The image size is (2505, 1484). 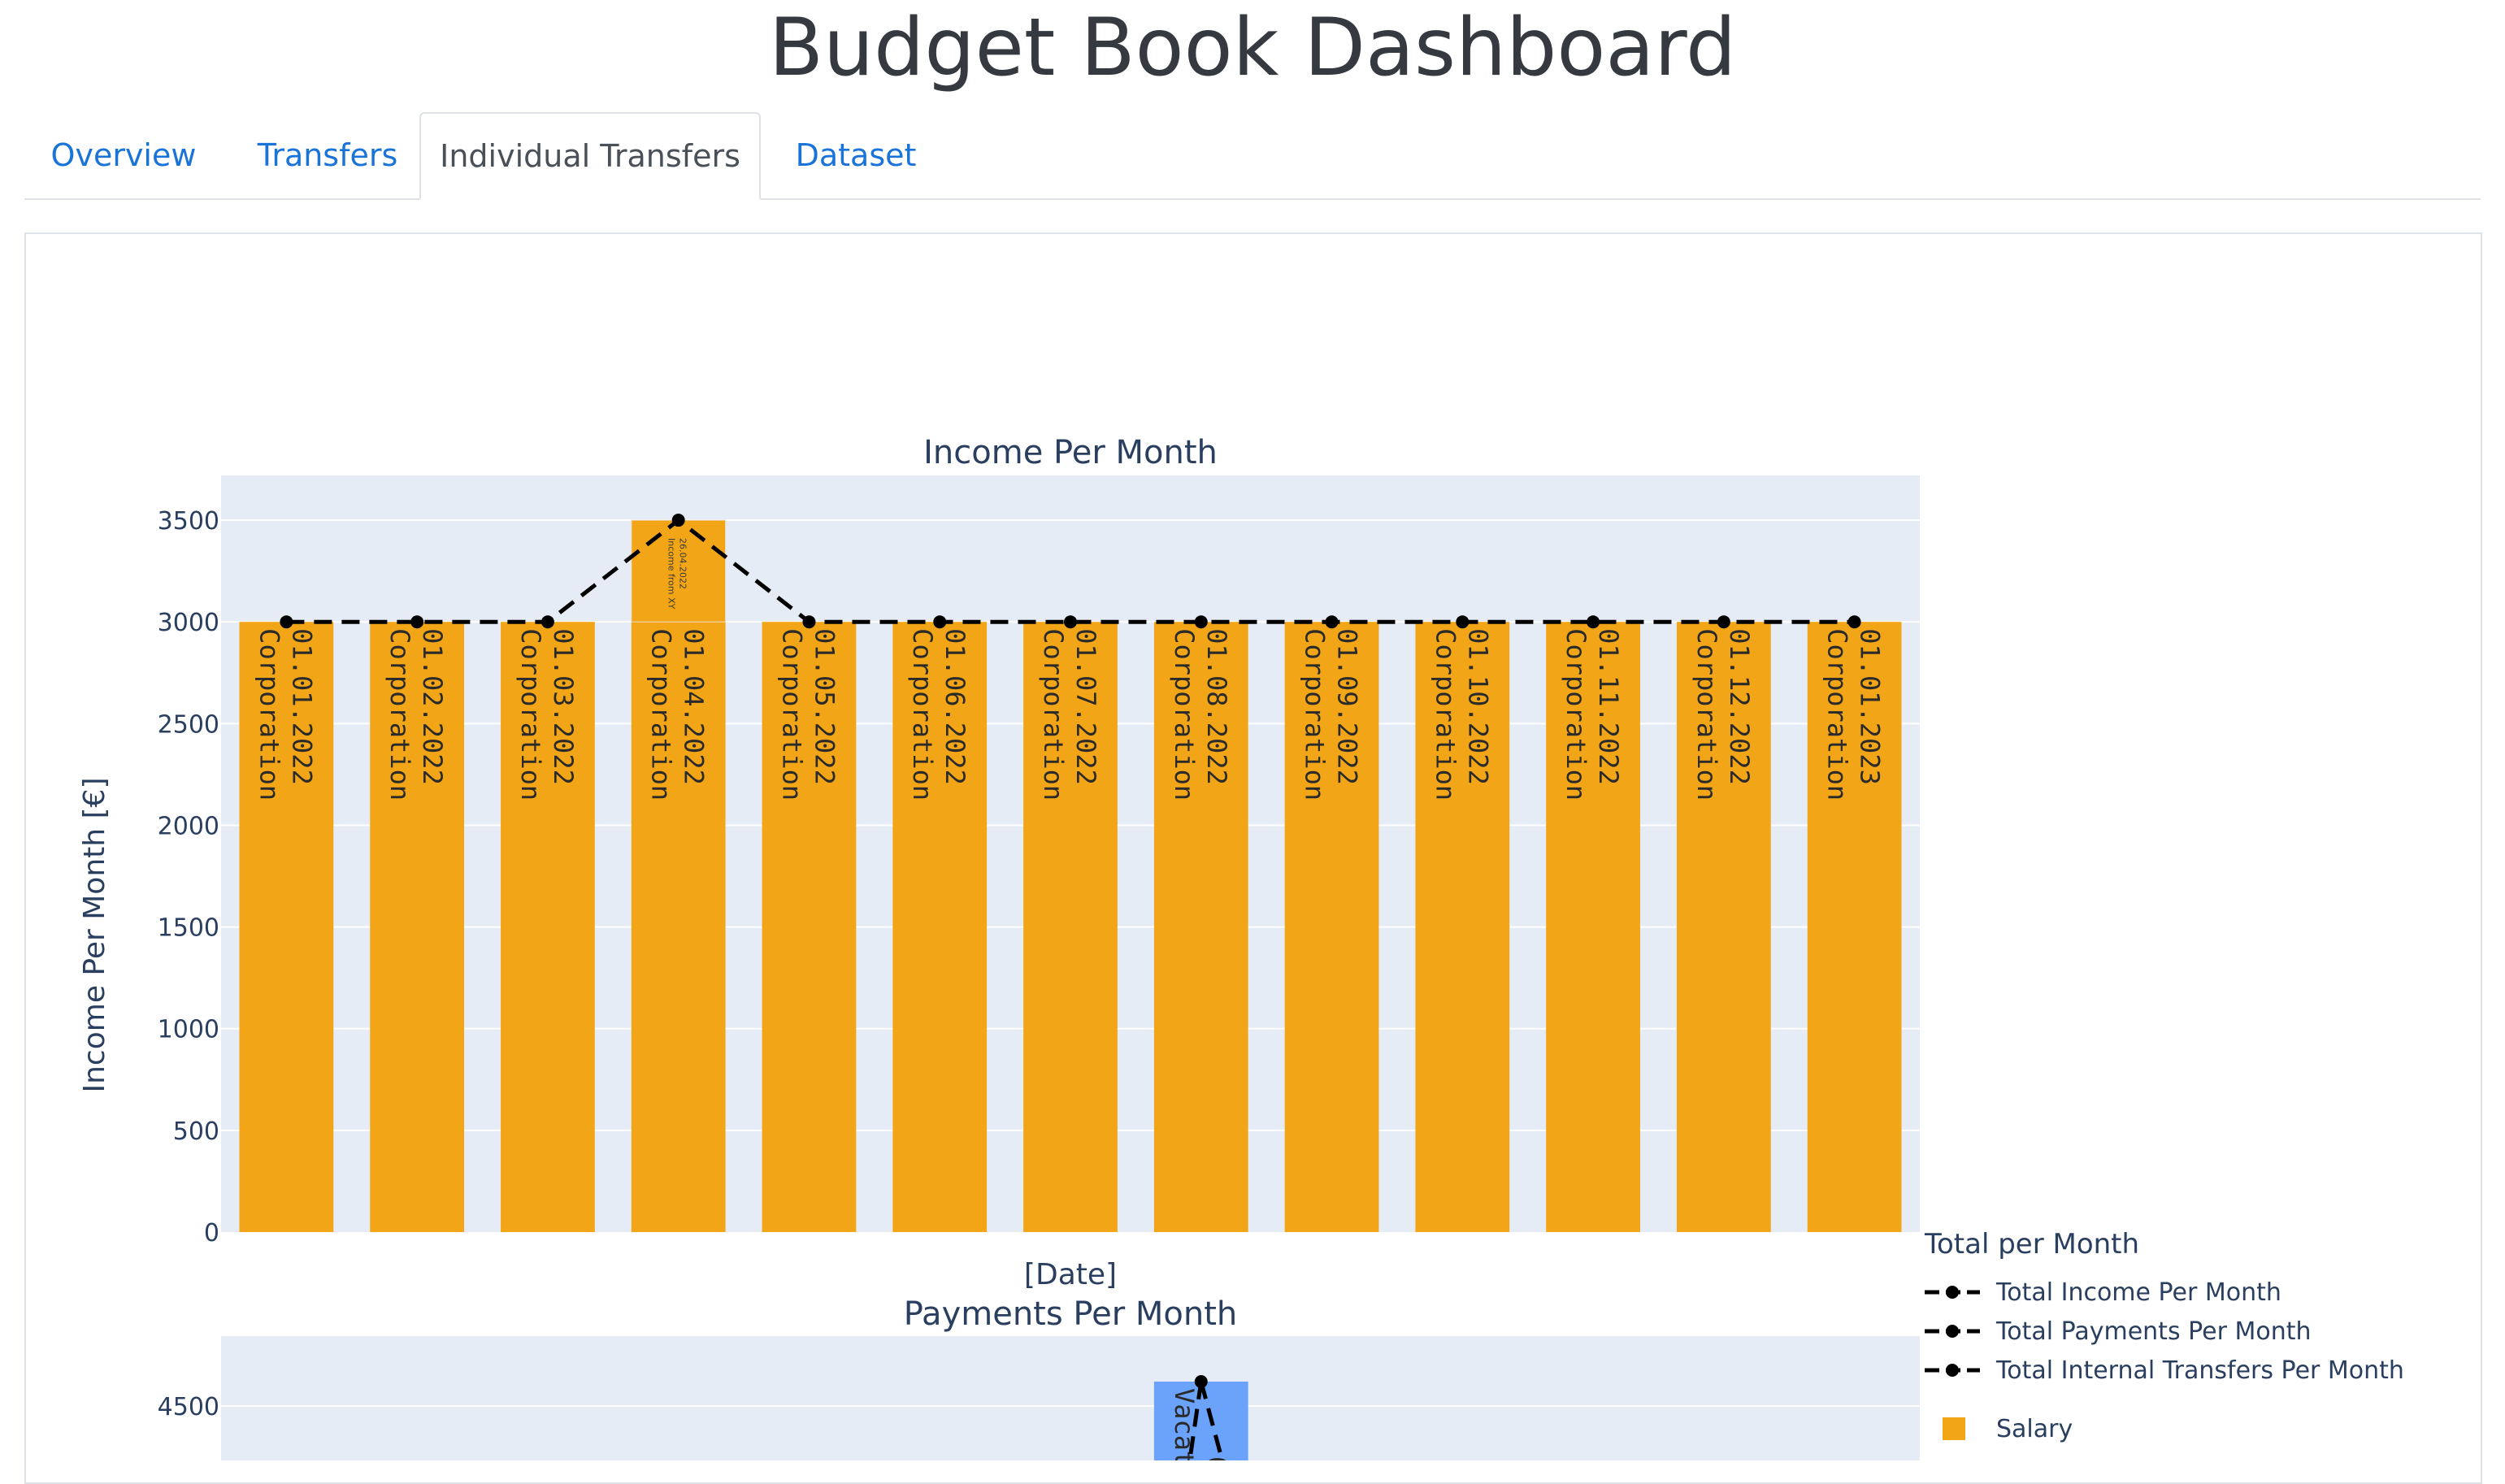 I want to click on income-y-tick-label: 2500, so click(x=189, y=724).